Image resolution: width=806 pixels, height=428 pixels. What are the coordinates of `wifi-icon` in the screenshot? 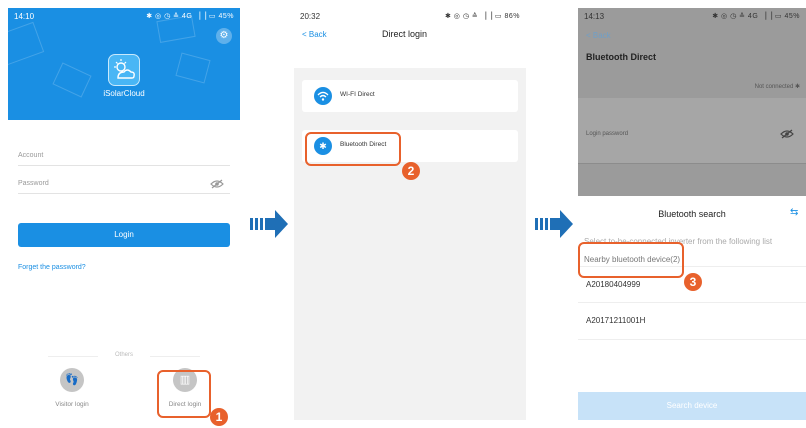 It's located at (323, 96).